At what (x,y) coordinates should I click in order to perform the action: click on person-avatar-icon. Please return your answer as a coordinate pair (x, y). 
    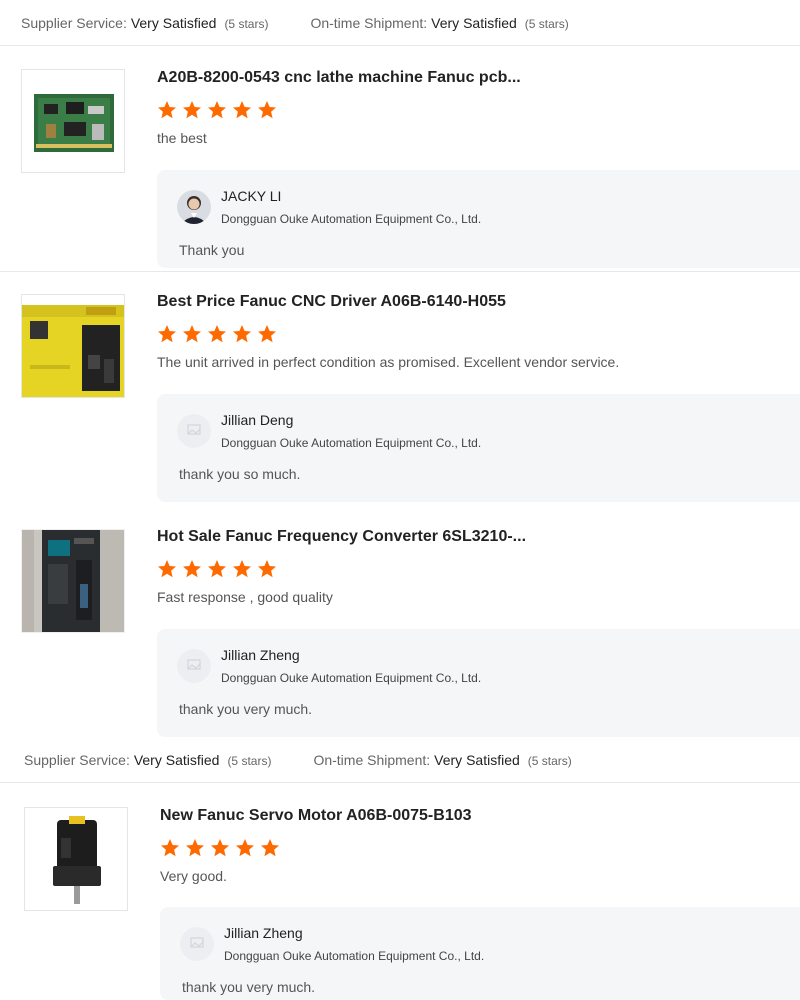
    Looking at the image, I should click on (194, 207).